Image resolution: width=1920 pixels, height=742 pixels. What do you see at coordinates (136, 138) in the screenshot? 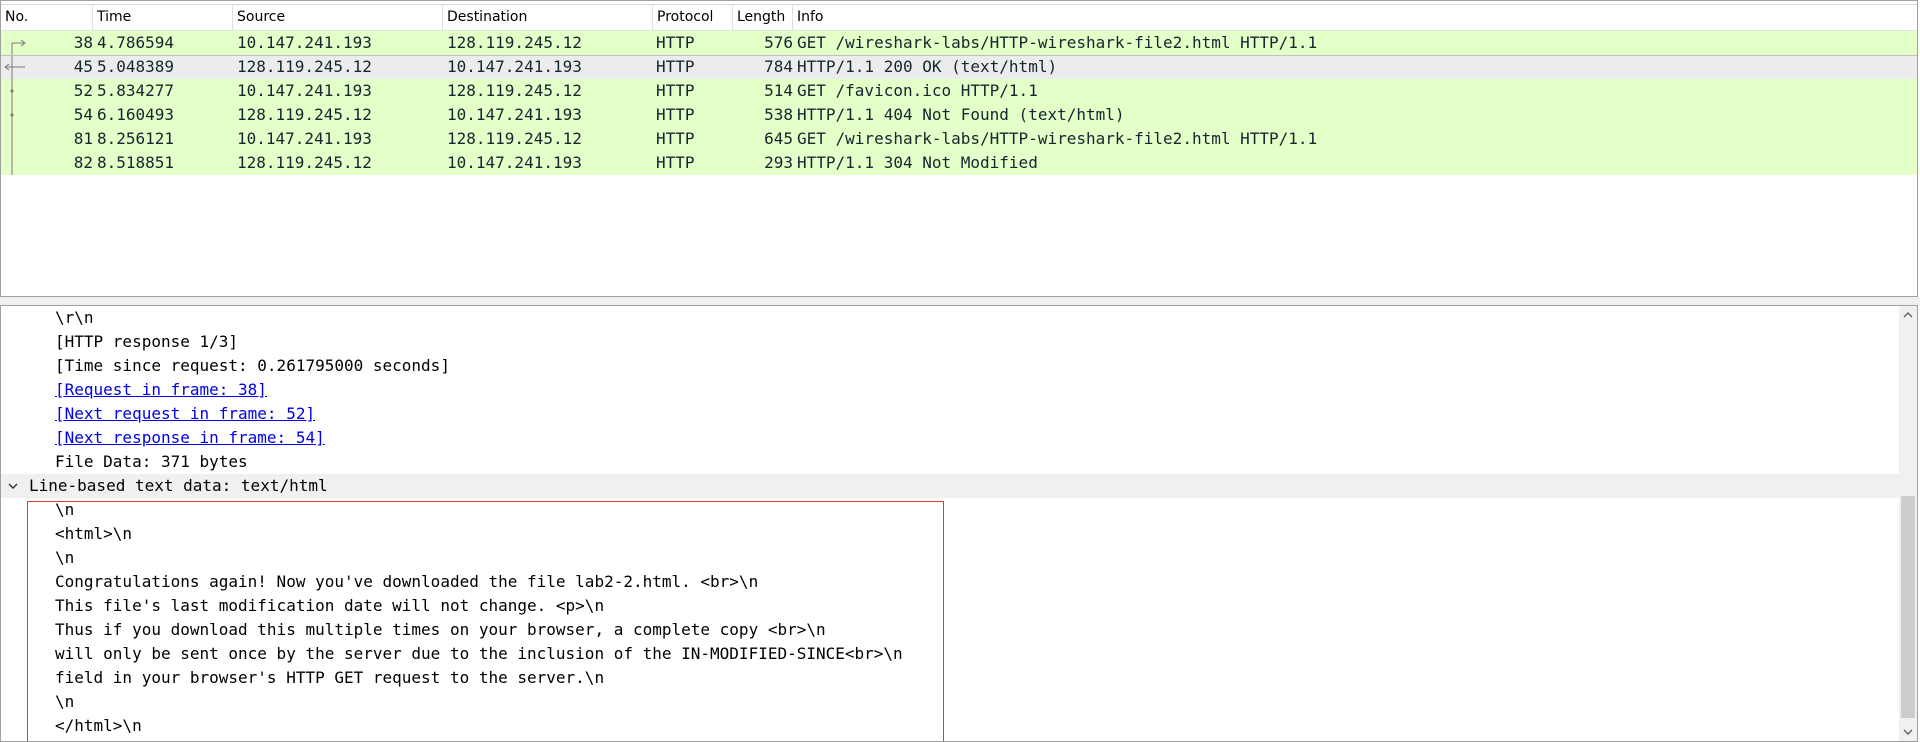
I see `packet-time: 8.256121` at bounding box center [136, 138].